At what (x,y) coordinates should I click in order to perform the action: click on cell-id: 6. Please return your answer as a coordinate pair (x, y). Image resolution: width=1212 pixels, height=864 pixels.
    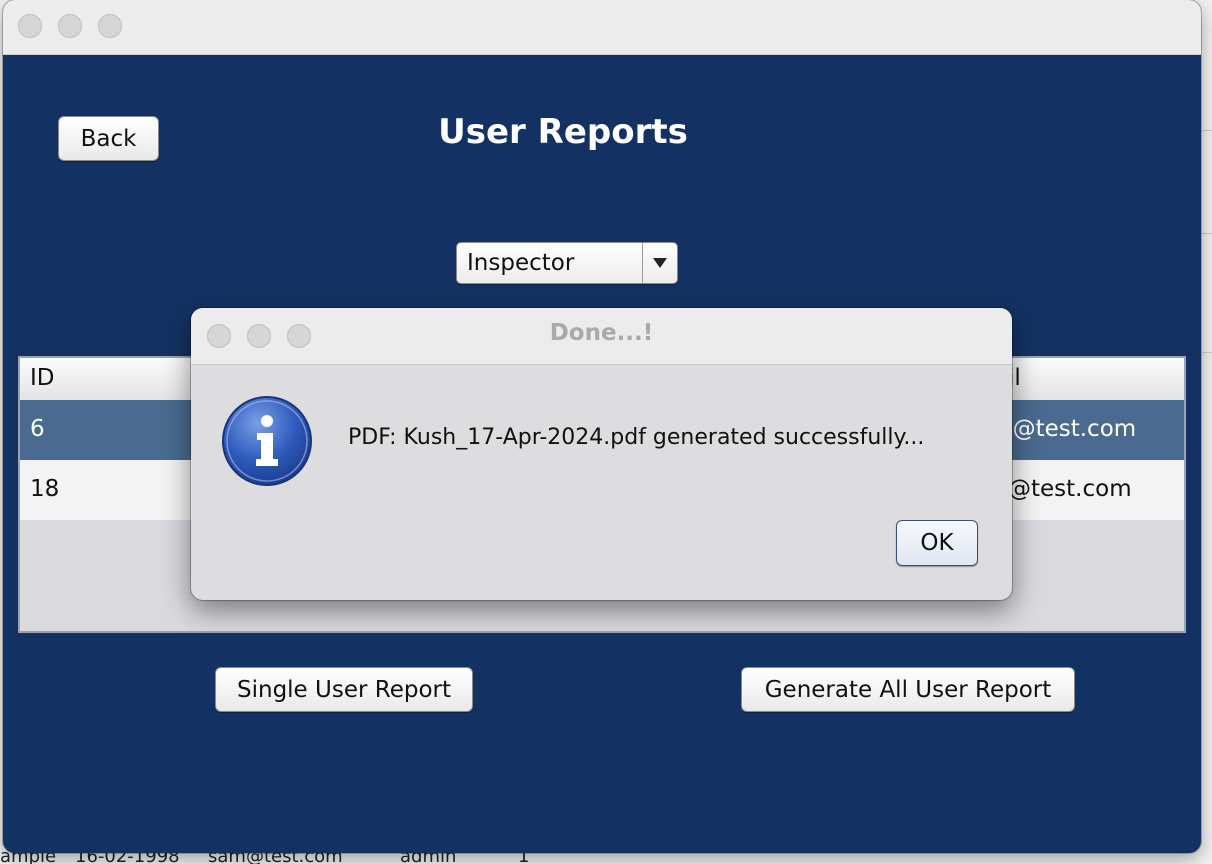
    Looking at the image, I should click on (37, 429).